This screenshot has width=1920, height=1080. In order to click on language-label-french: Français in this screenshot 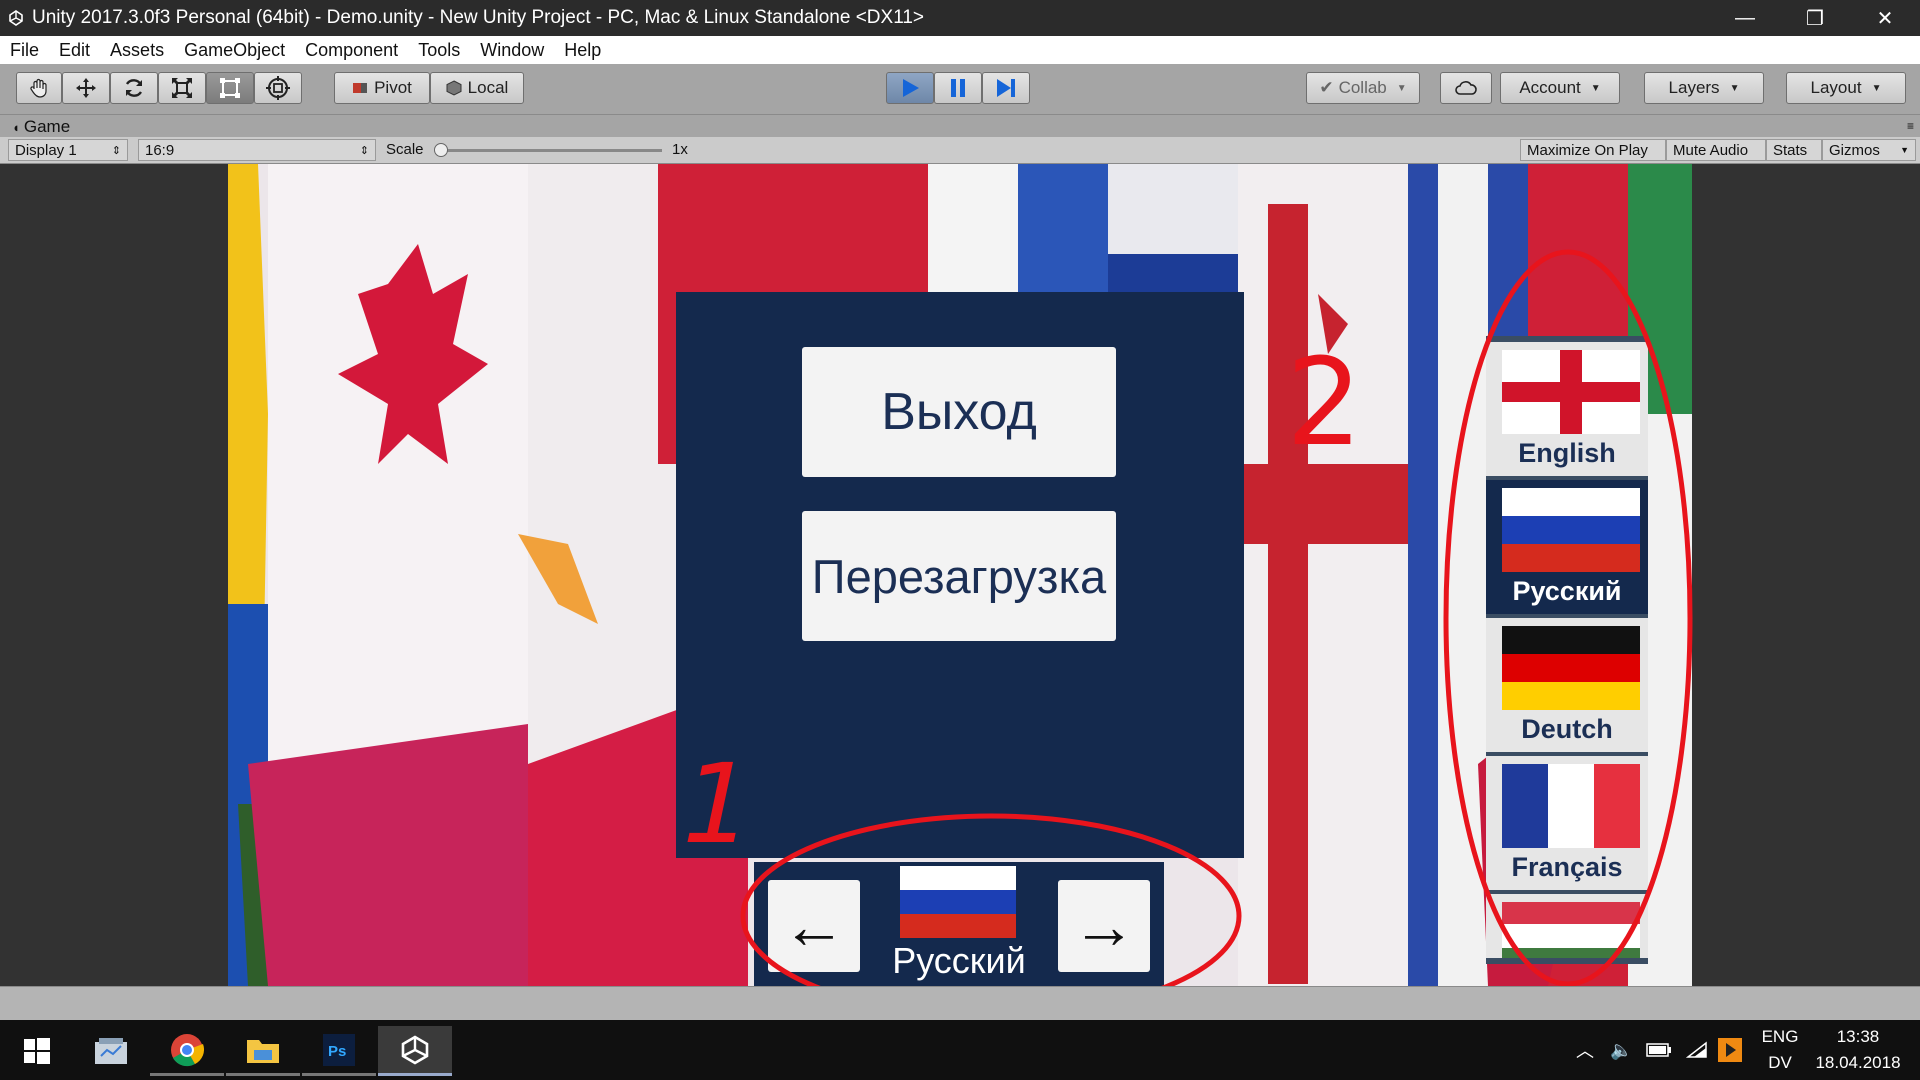, I will do `click(1567, 867)`.